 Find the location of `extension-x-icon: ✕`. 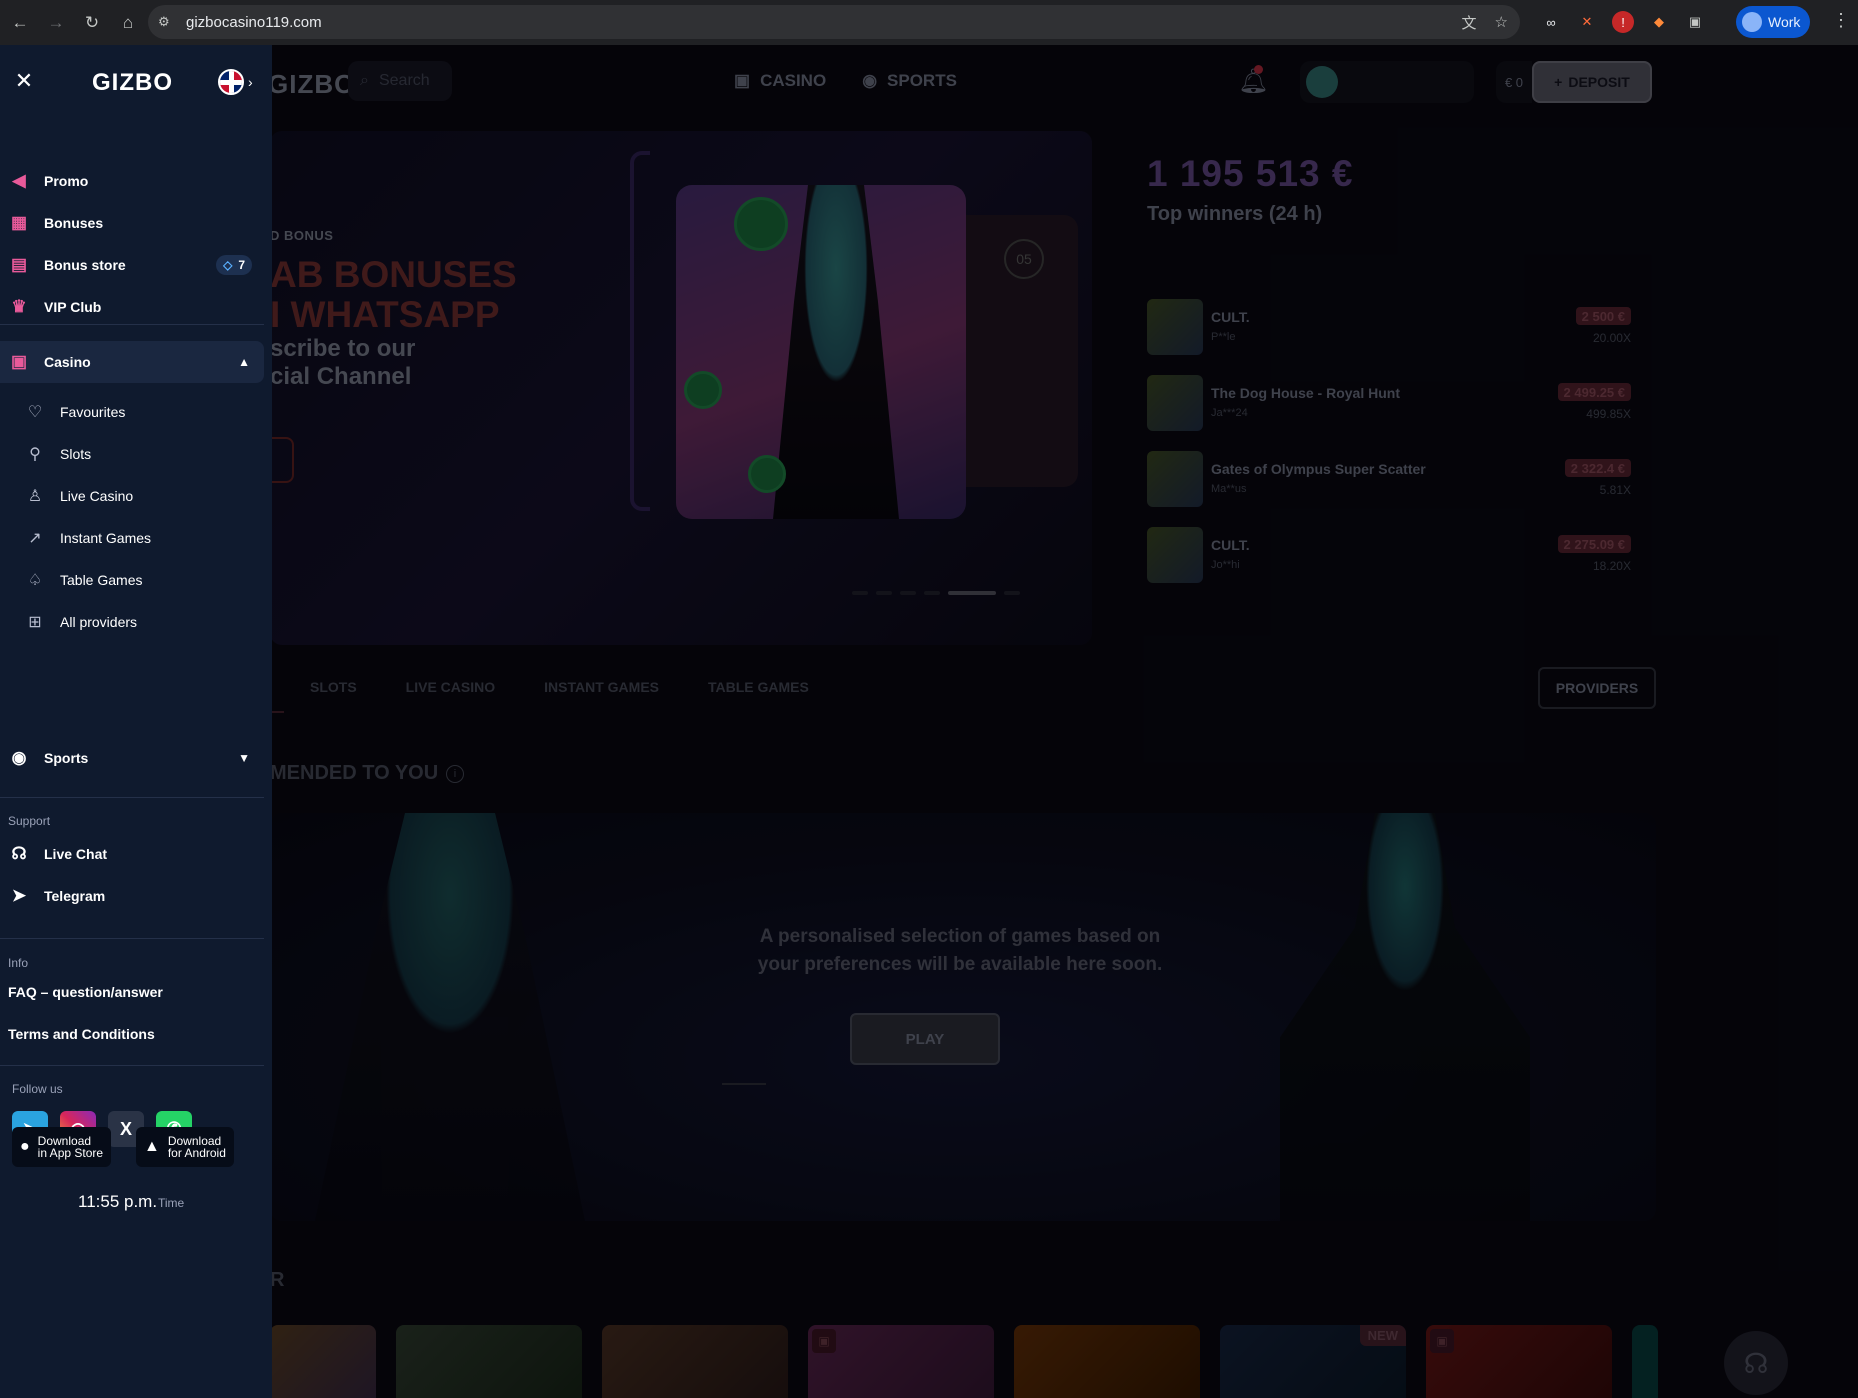

extension-x-icon: ✕ is located at coordinates (1587, 22).